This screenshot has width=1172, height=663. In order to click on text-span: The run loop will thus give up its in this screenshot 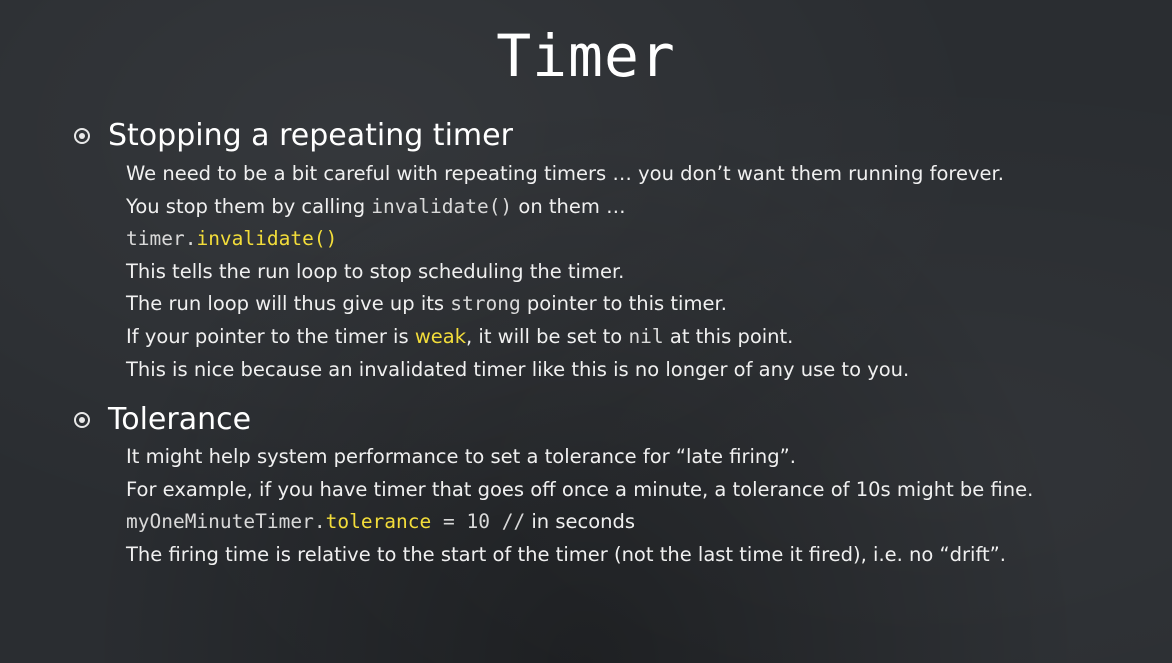, I will do `click(288, 304)`.